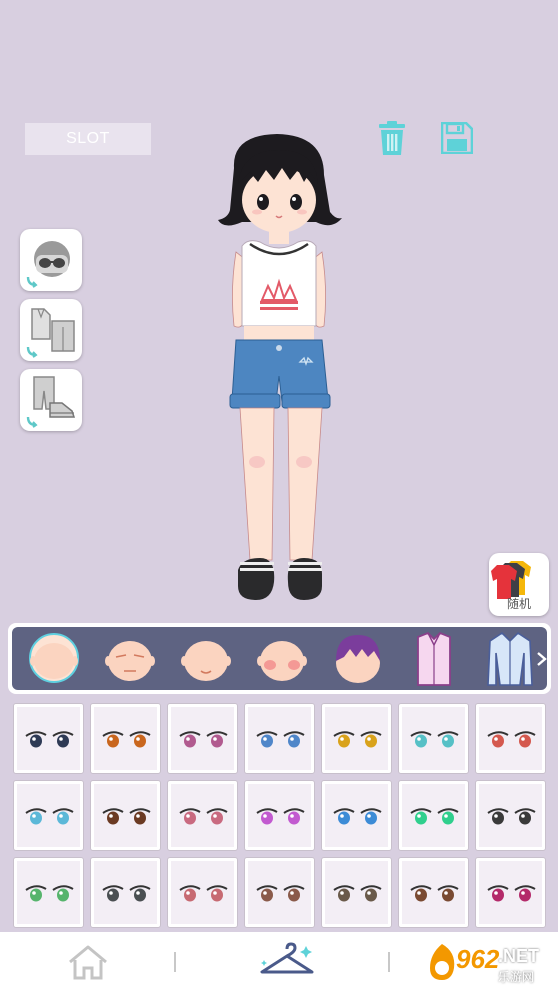 The image size is (558, 992). What do you see at coordinates (510, 658) in the screenshot?
I see `category-jacket` at bounding box center [510, 658].